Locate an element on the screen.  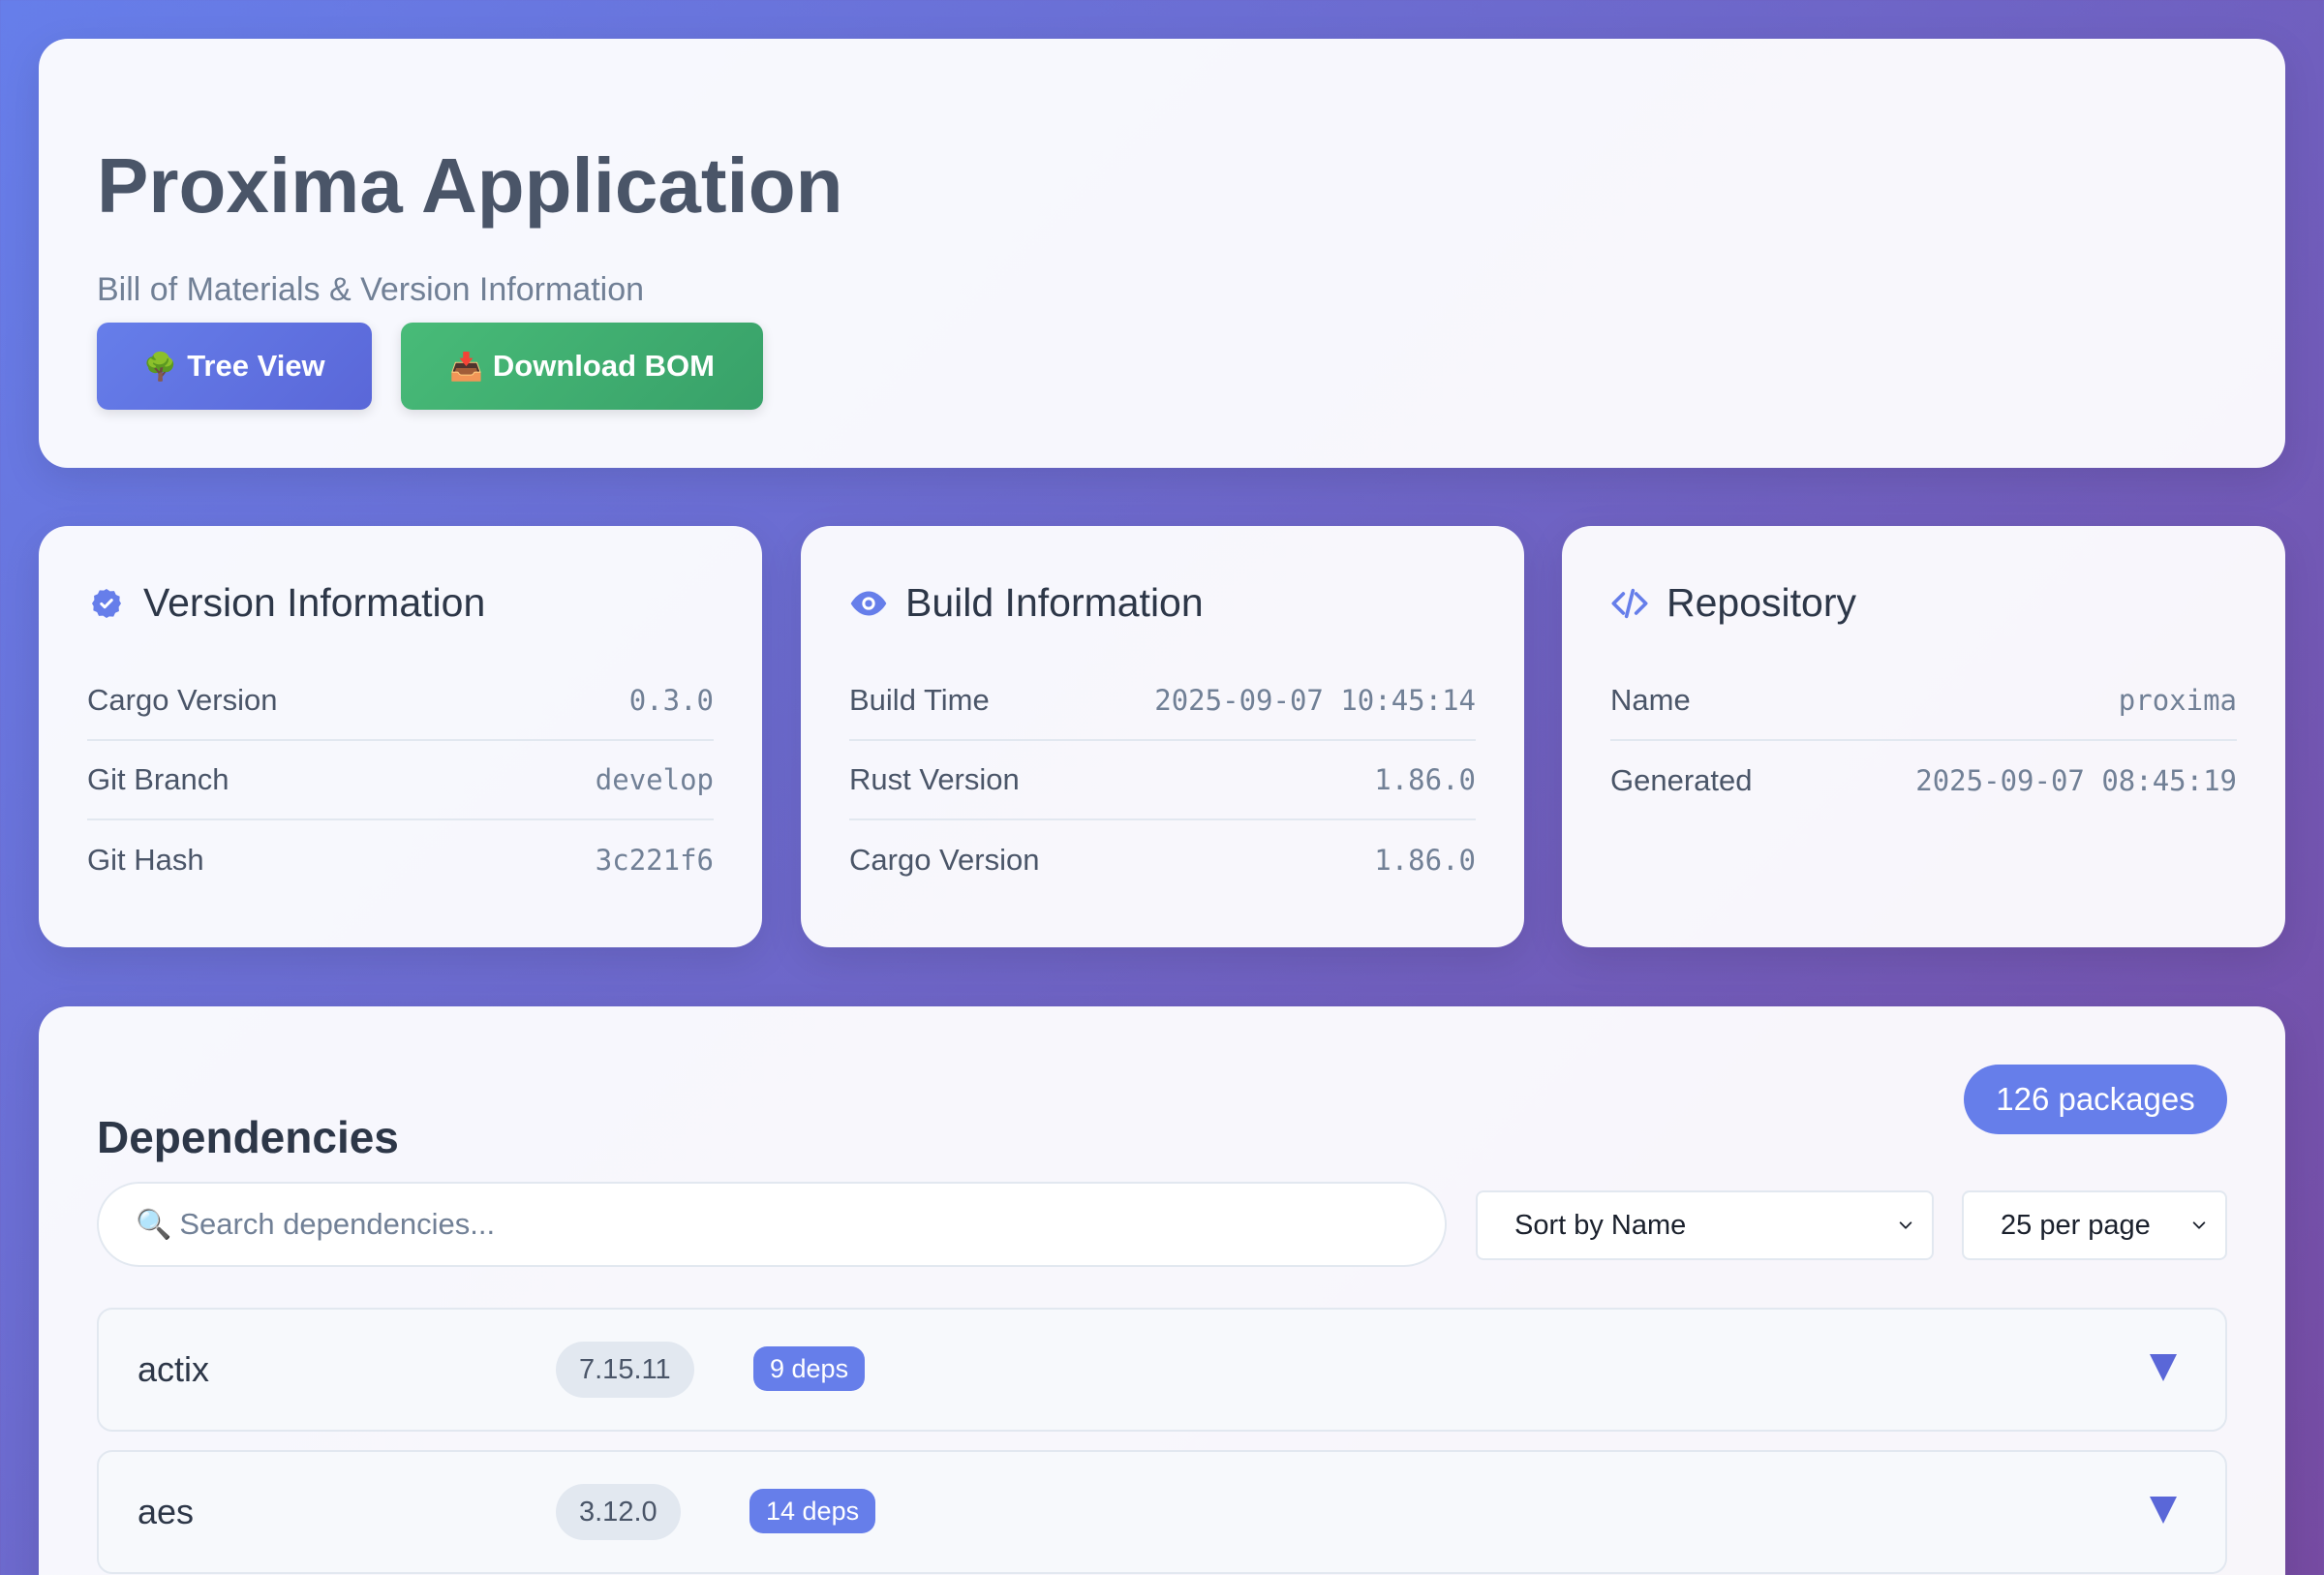
tree-view-label: Tree View is located at coordinates (256, 366).